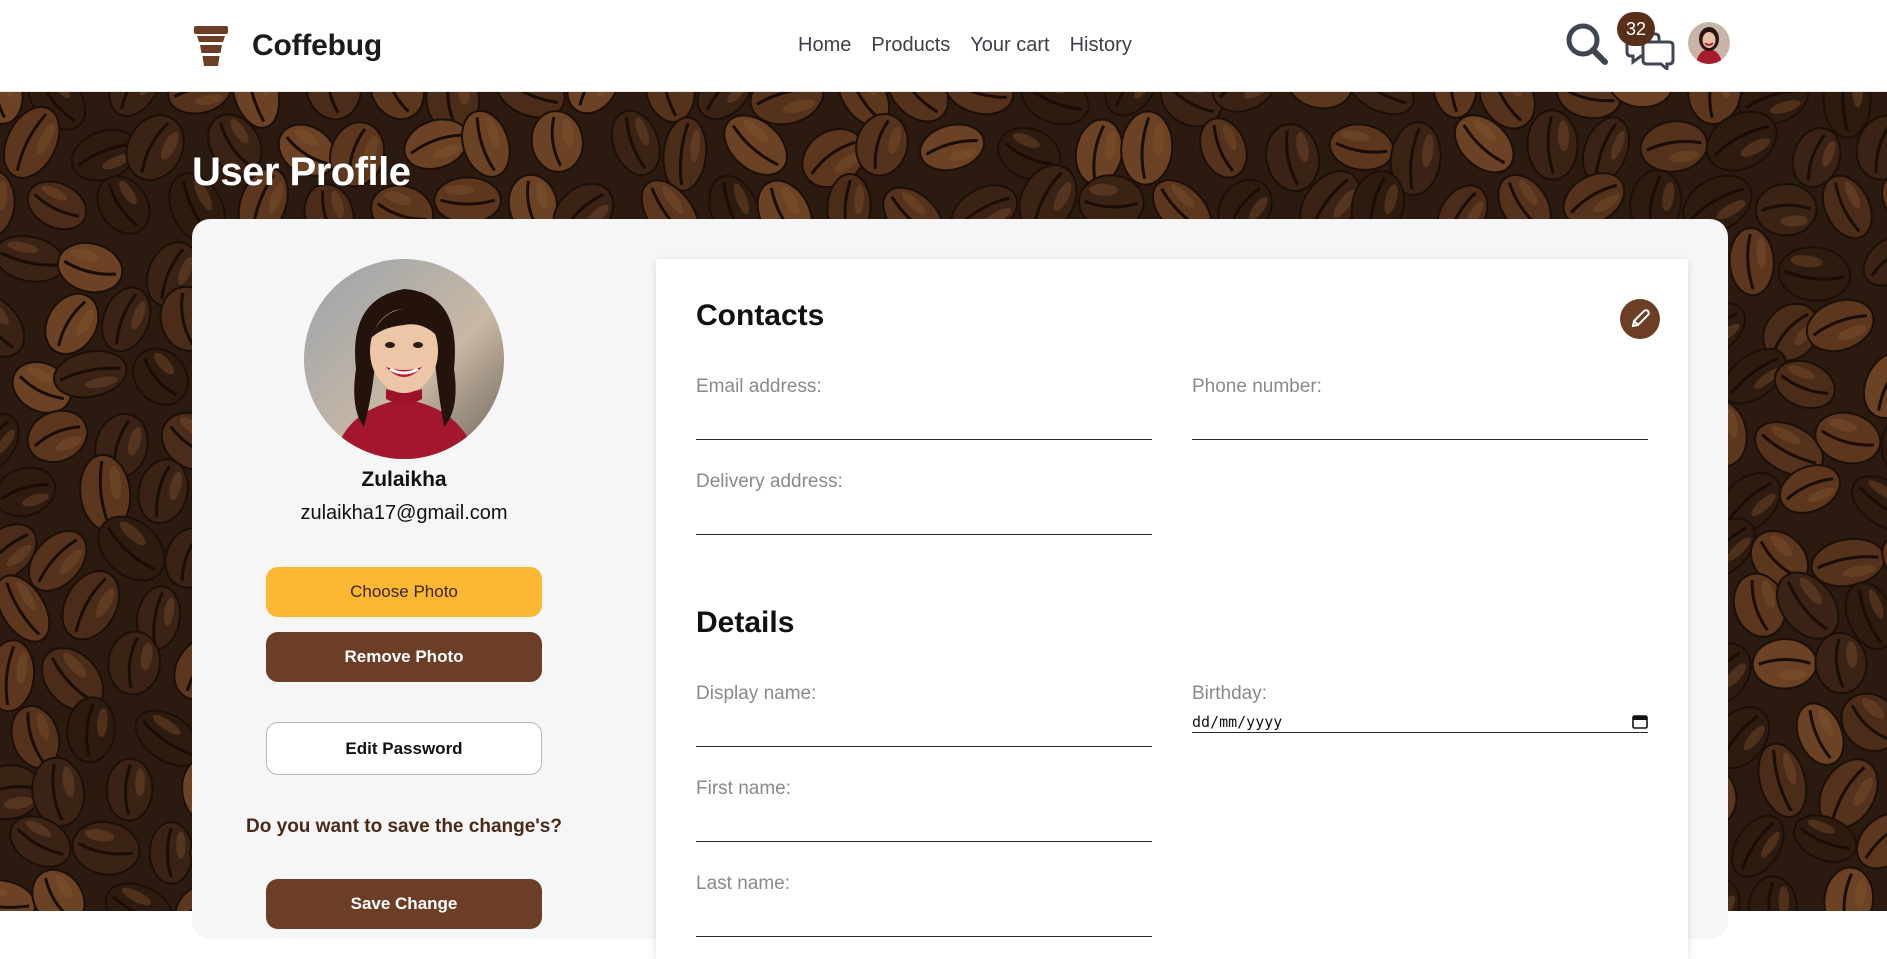  What do you see at coordinates (760, 315) in the screenshot?
I see `contacts-section-title: Contacts` at bounding box center [760, 315].